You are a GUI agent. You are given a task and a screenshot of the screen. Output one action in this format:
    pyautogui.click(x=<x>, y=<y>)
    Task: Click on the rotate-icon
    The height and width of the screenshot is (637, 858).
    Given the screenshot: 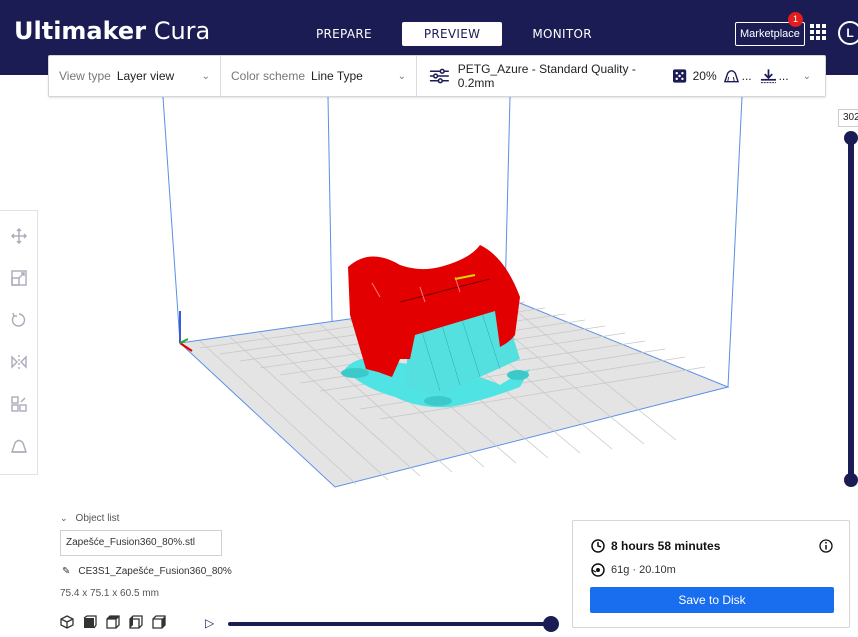 What is the action you would take?
    pyautogui.click(x=19, y=320)
    